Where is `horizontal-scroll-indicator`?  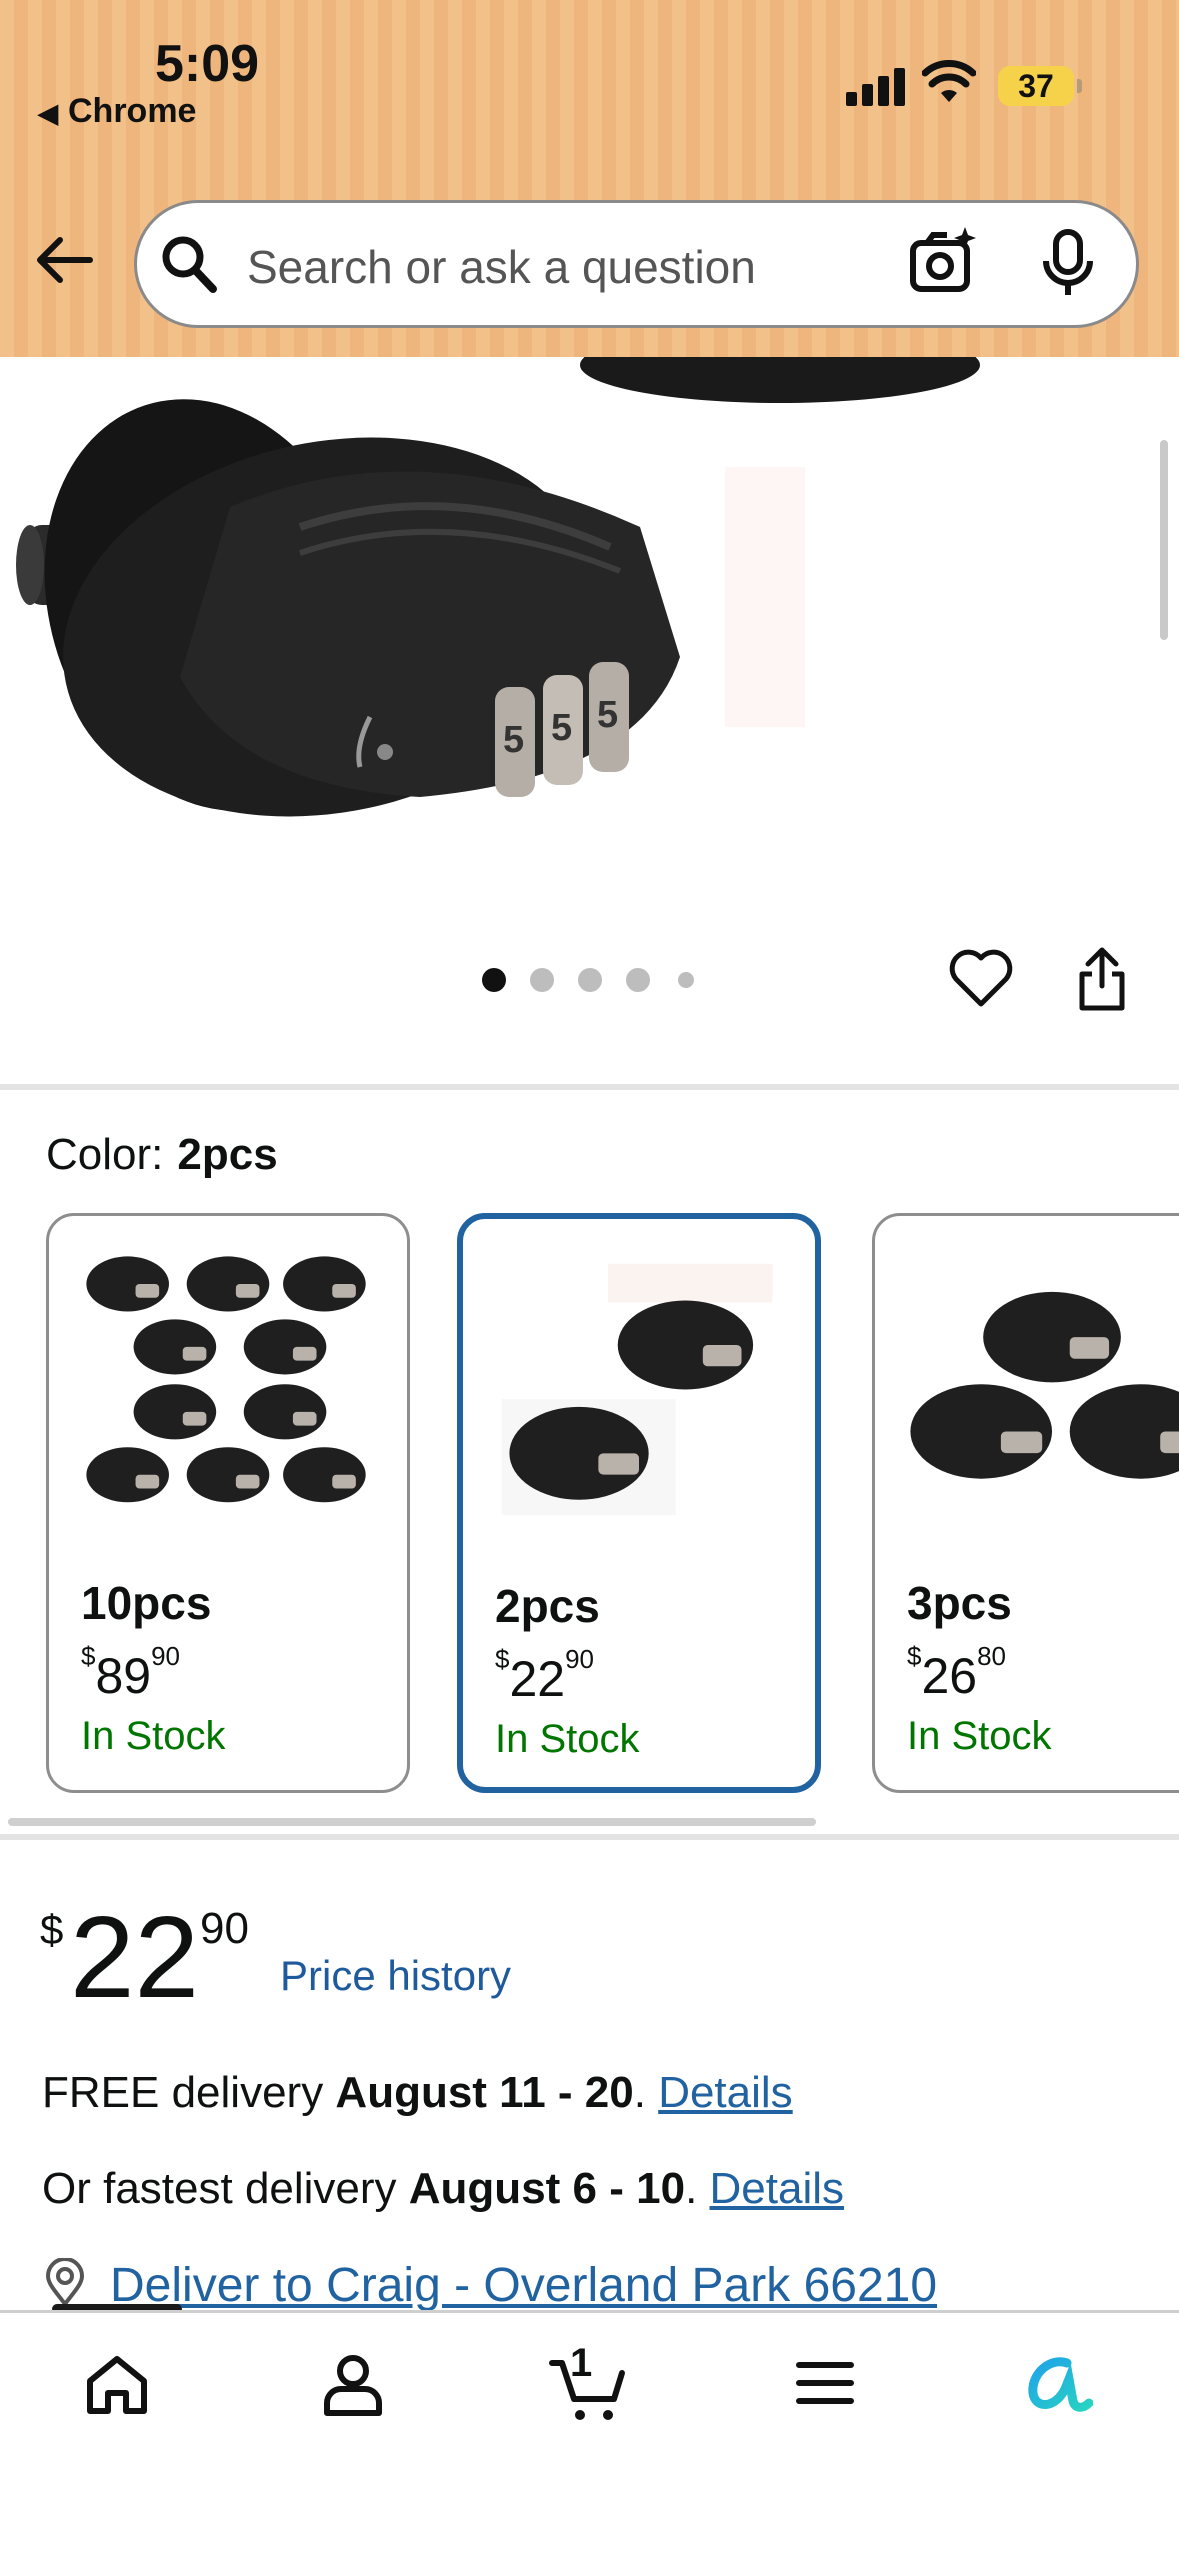
horizontal-scroll-indicator is located at coordinates (412, 1822).